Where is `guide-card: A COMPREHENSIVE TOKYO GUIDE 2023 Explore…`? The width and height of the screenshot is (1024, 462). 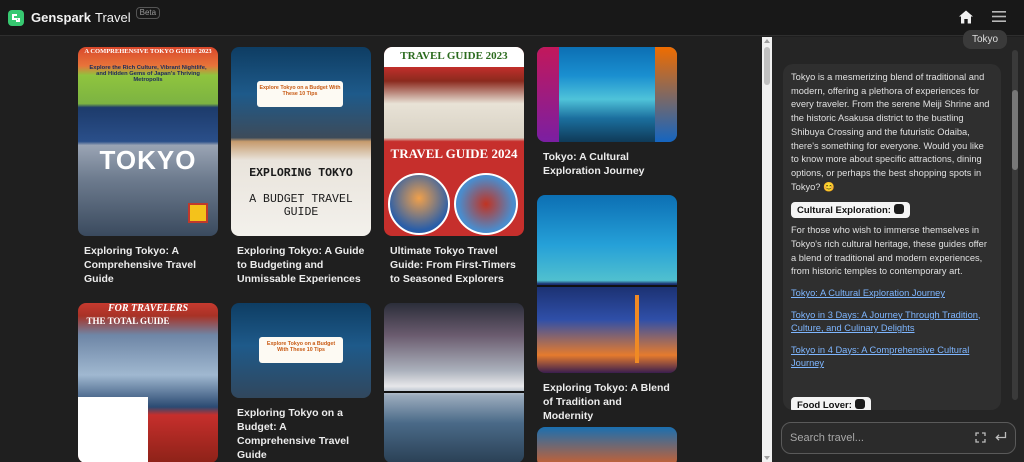 guide-card: A COMPREHENSIVE TOKYO GUIDE 2023 Explore… is located at coordinates (148, 166).